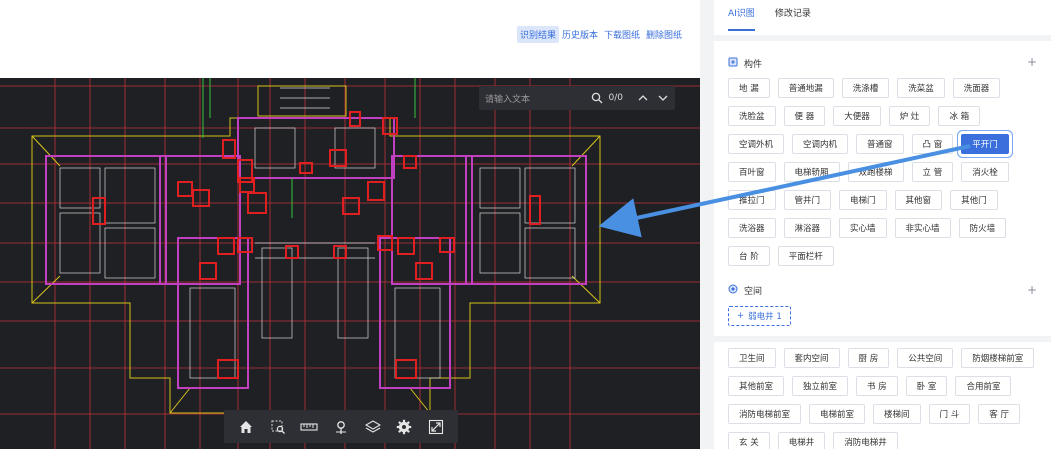 This screenshot has width=1051, height=449. I want to click on tab-ai-recognition: AI识图, so click(741, 18).